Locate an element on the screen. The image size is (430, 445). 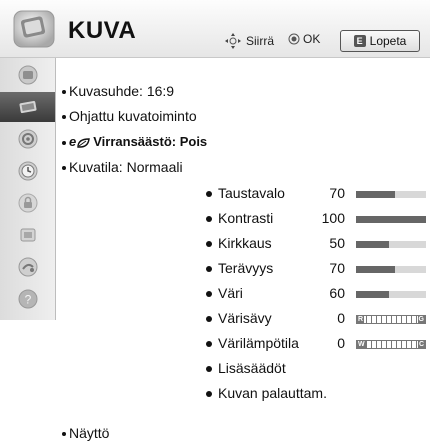
sidebar-item-help: ? is located at coordinates (27, 299).